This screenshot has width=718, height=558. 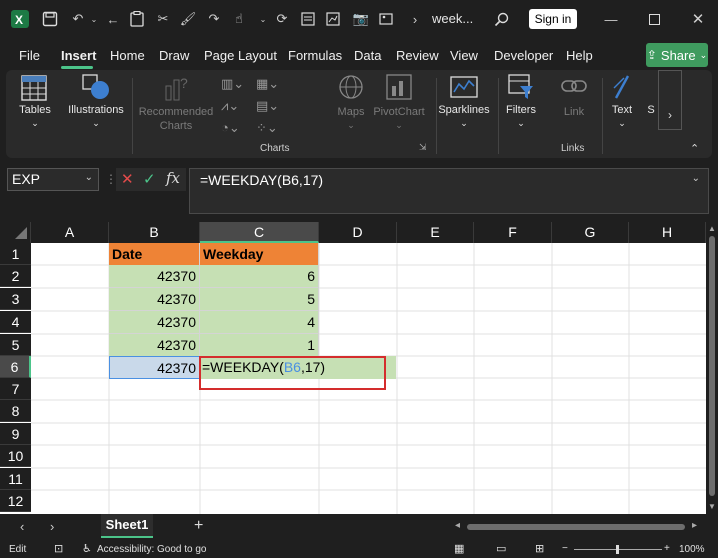 What do you see at coordinates (315, 55) in the screenshot?
I see `menu-formulas: Formulas` at bounding box center [315, 55].